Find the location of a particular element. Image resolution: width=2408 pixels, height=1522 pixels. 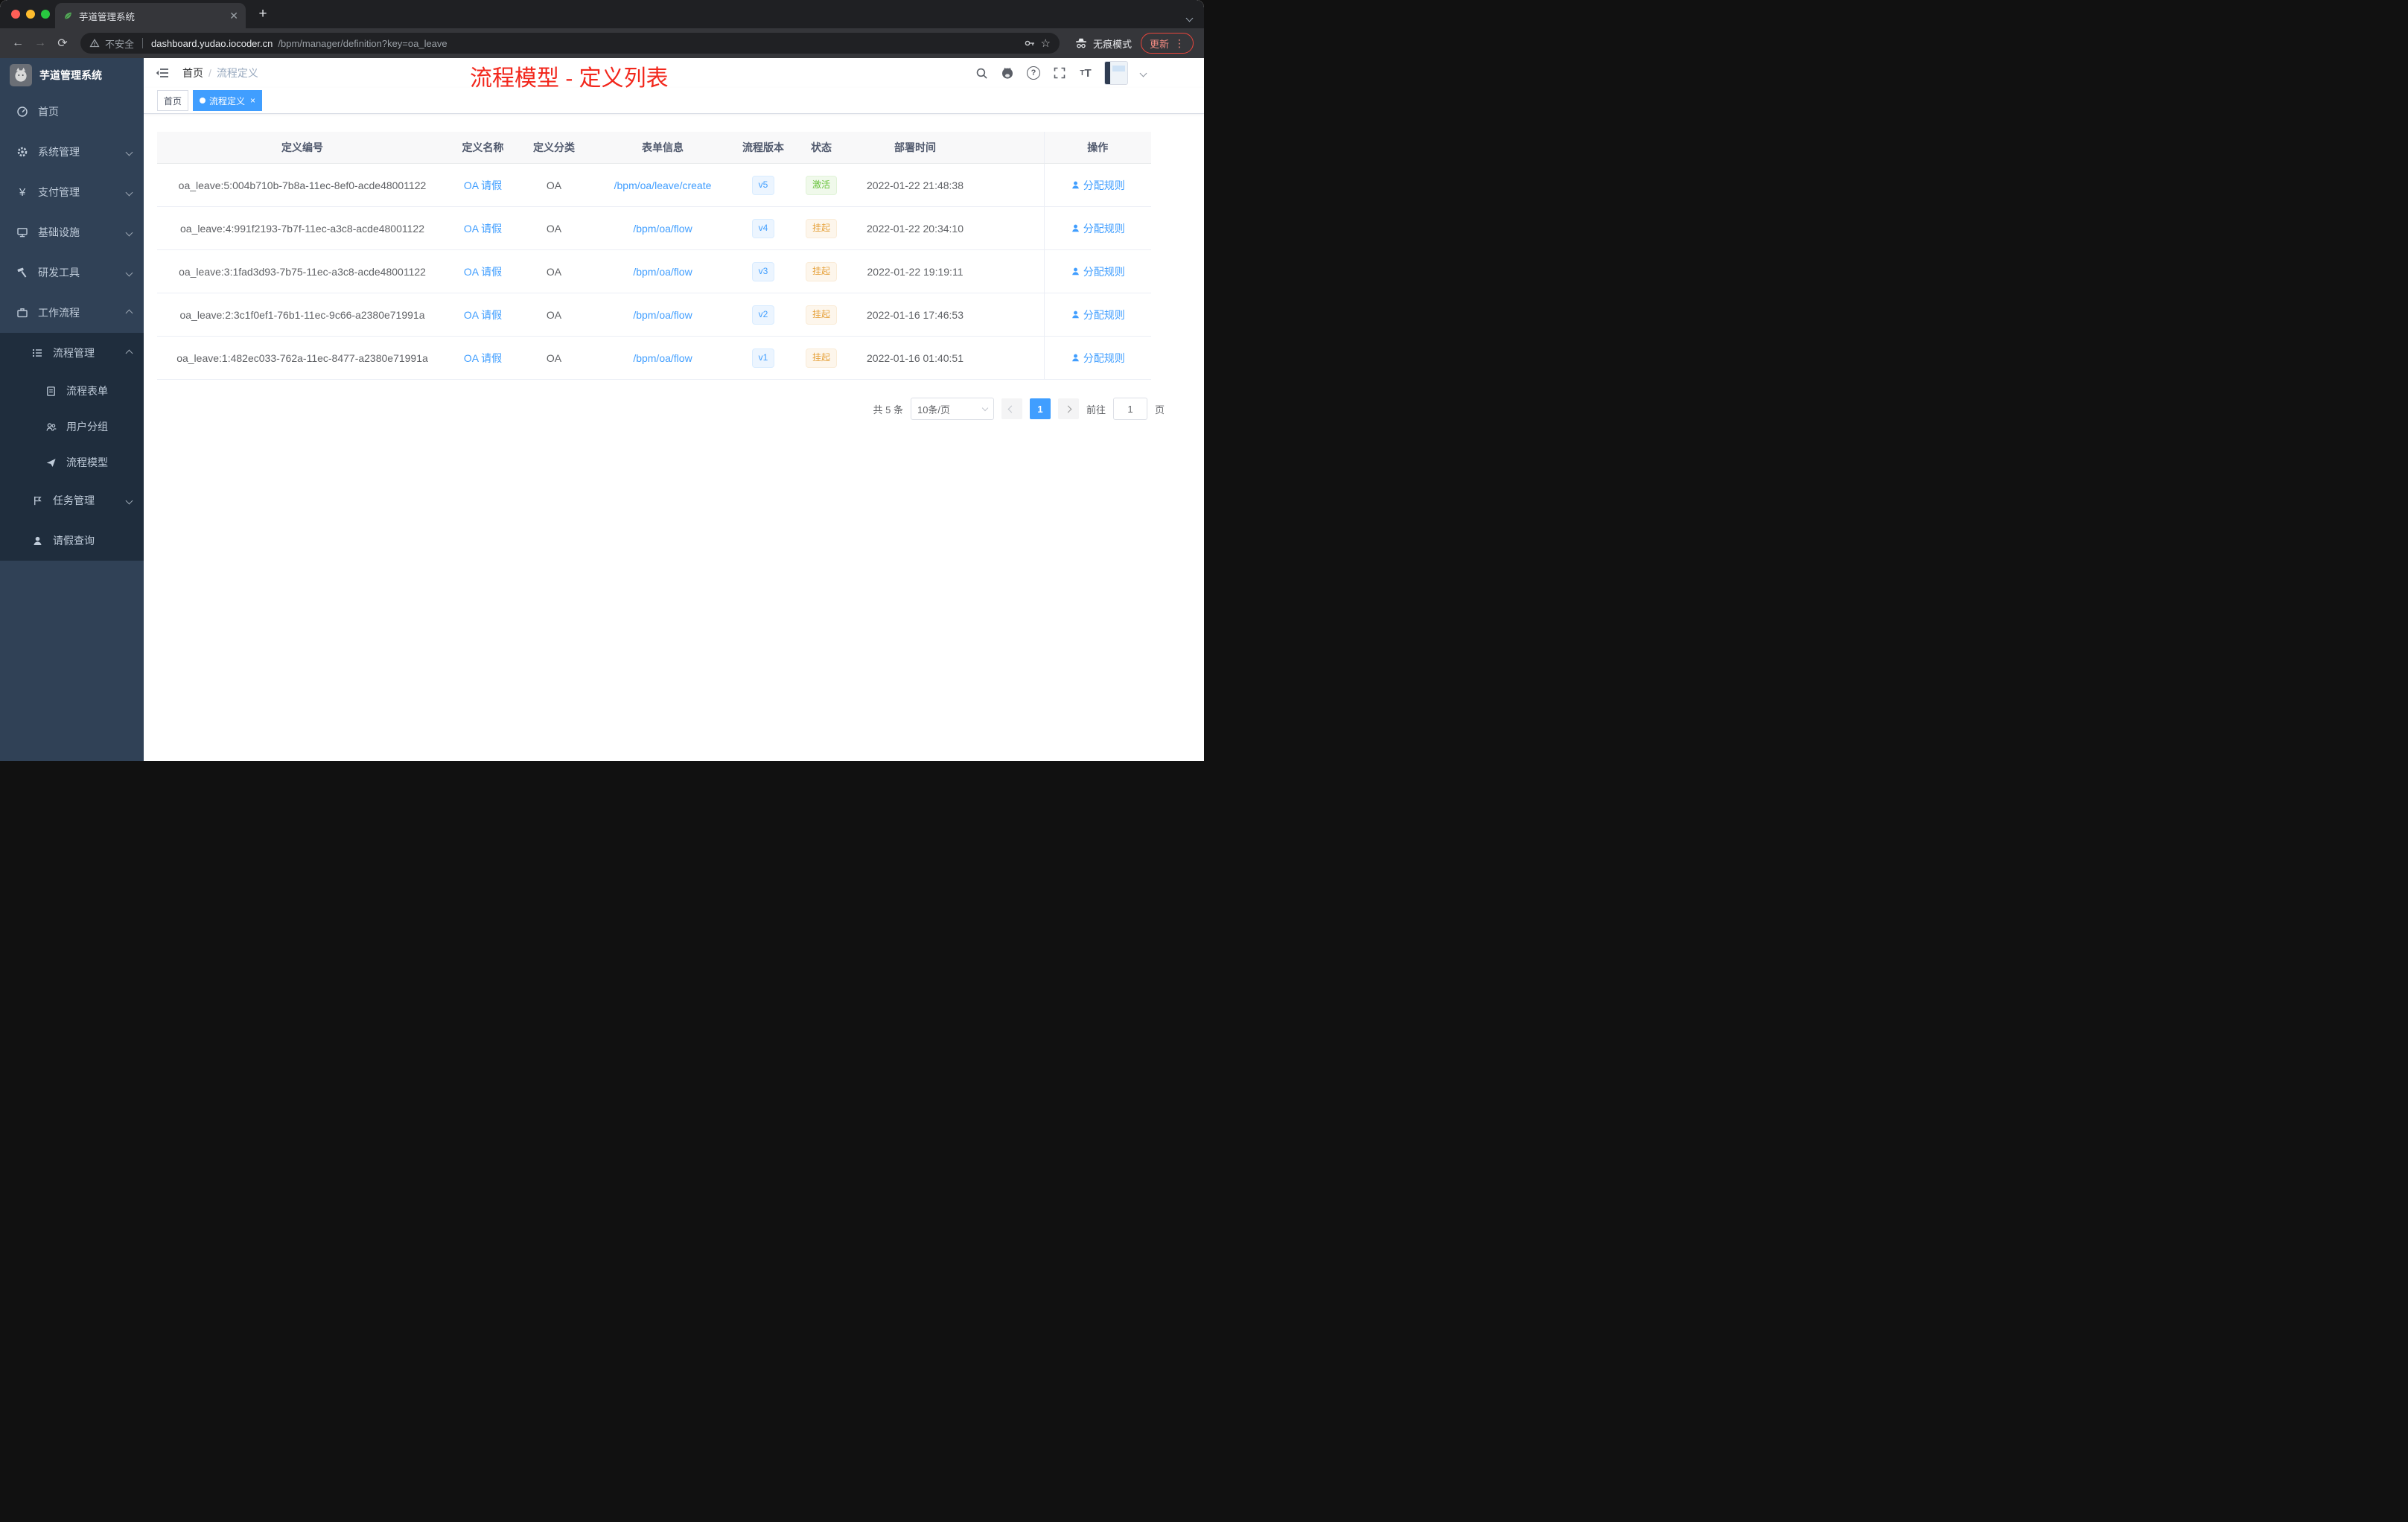

page-size-value: 10条/页 is located at coordinates (934, 409).